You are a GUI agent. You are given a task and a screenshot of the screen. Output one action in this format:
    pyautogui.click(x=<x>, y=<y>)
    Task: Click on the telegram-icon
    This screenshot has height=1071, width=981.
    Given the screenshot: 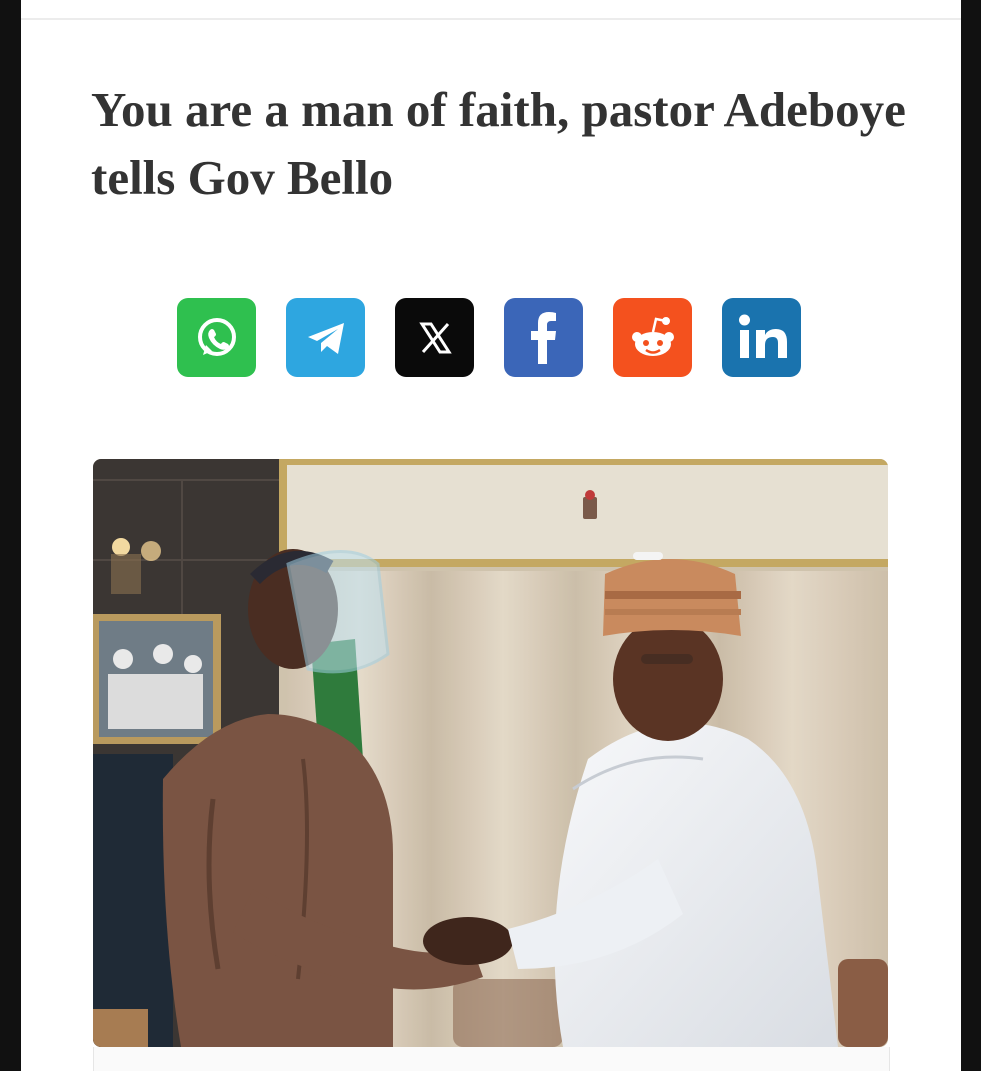 What is the action you would take?
    pyautogui.click(x=325, y=338)
    